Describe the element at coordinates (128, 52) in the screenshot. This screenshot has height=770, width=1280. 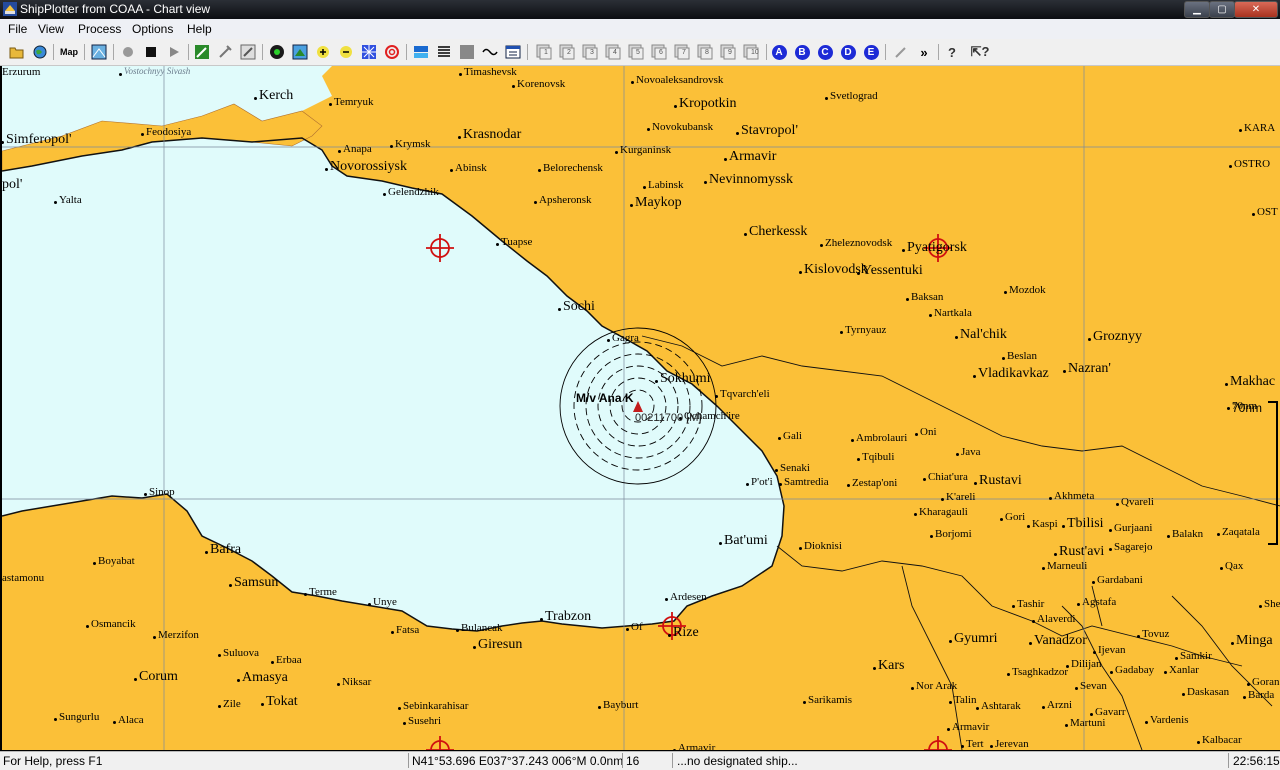
I see `record-icon` at that location.